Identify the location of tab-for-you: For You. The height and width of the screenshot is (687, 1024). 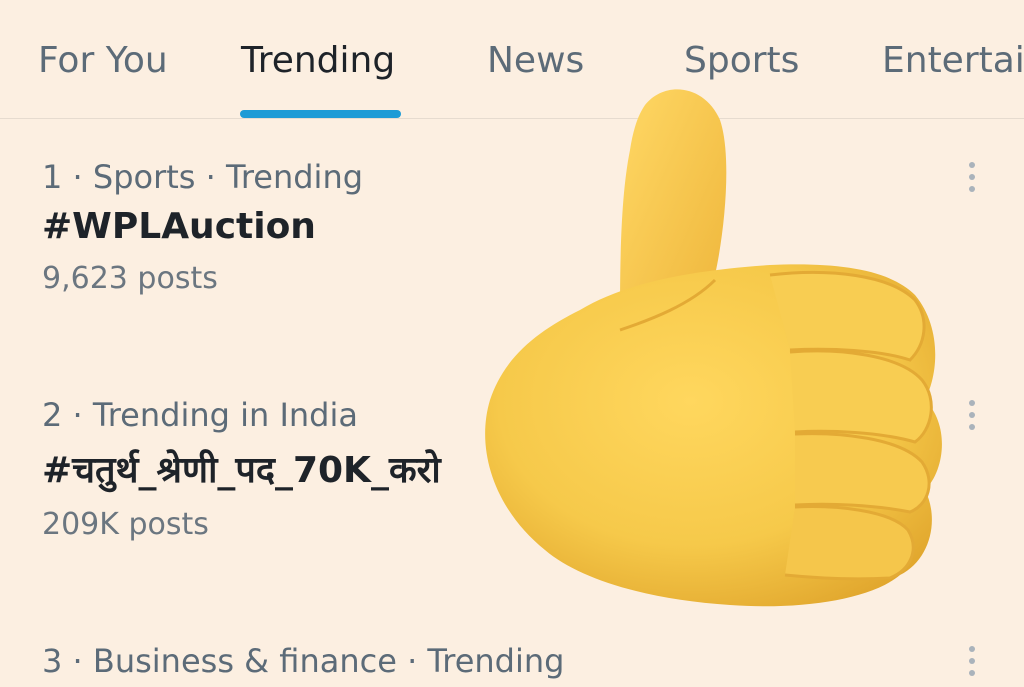
(103, 60).